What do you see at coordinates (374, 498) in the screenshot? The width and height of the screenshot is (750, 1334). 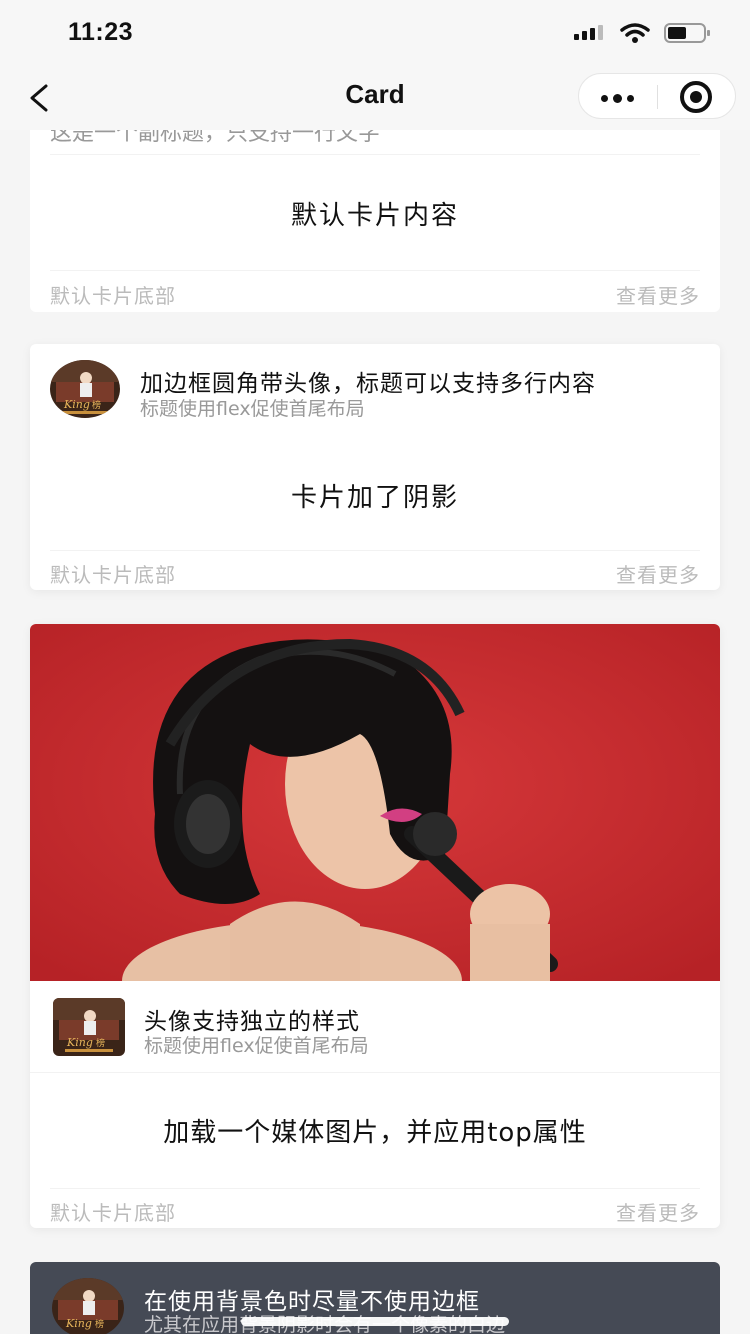 I see `card-content: 卡片加了阴影` at bounding box center [374, 498].